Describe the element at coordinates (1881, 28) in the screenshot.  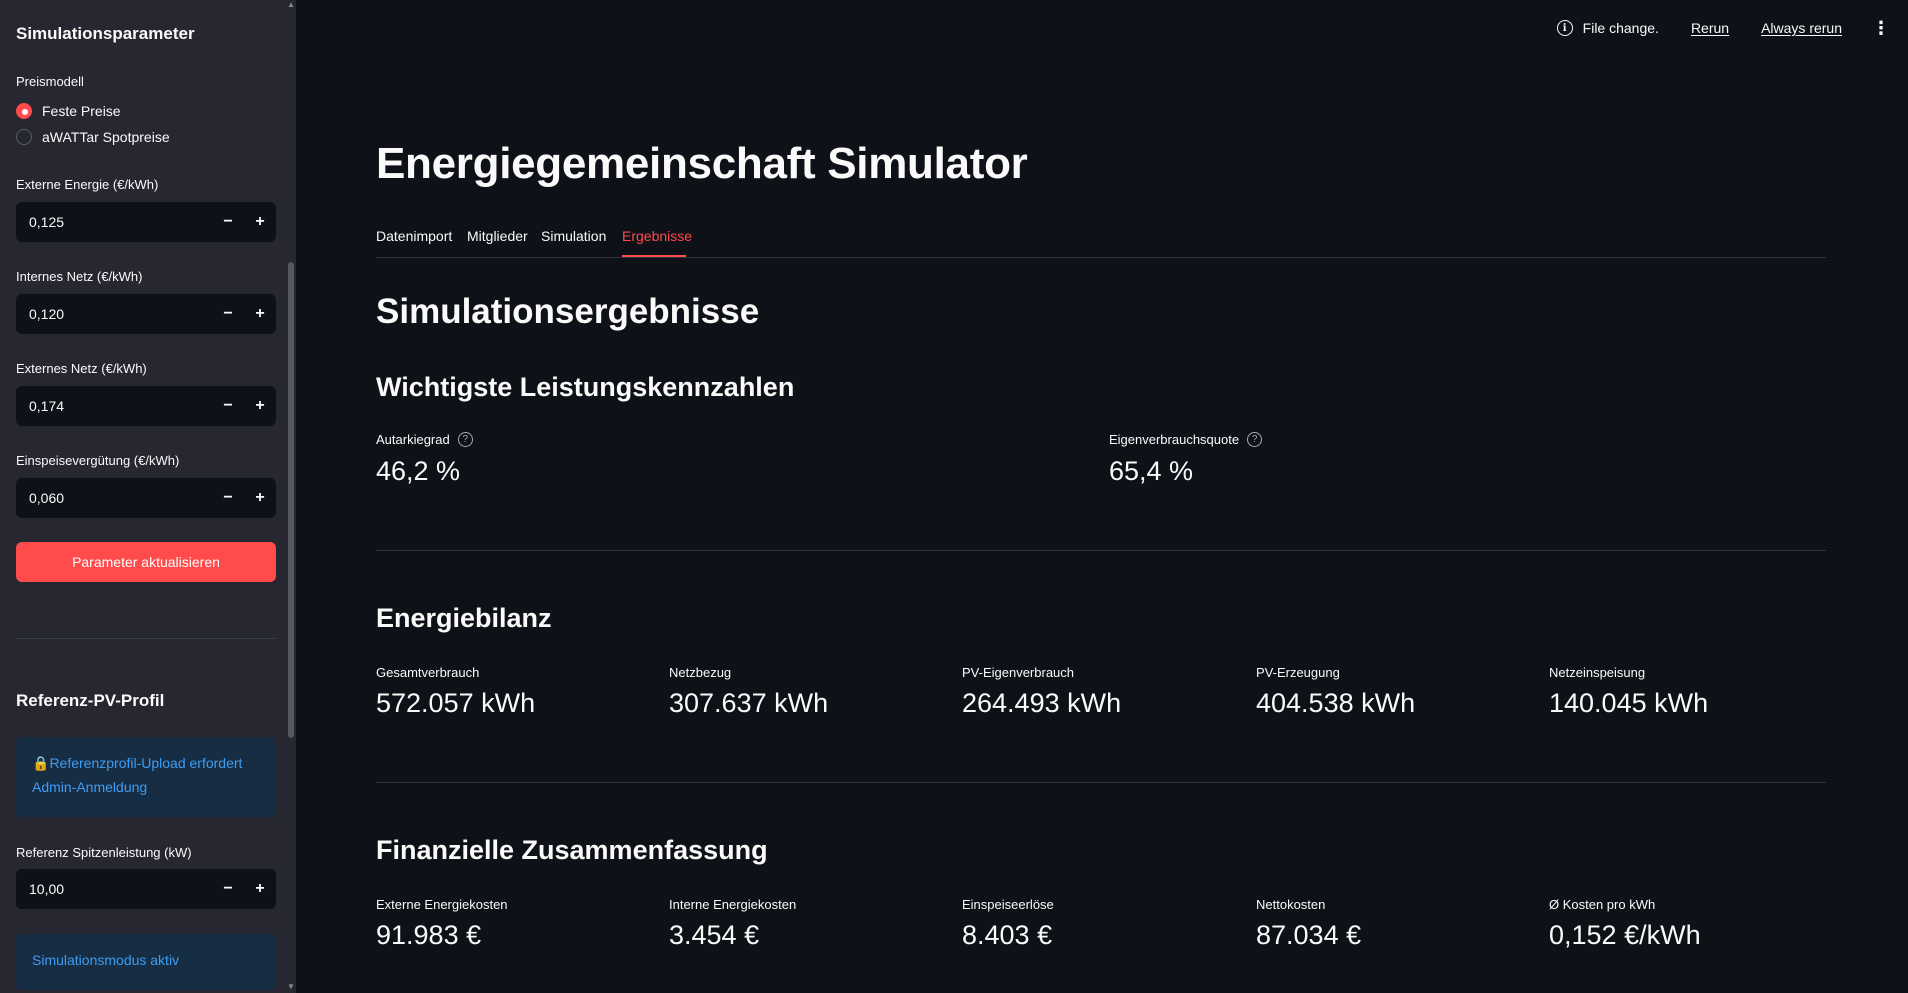
I see `main-menu-icon: ⋮` at that location.